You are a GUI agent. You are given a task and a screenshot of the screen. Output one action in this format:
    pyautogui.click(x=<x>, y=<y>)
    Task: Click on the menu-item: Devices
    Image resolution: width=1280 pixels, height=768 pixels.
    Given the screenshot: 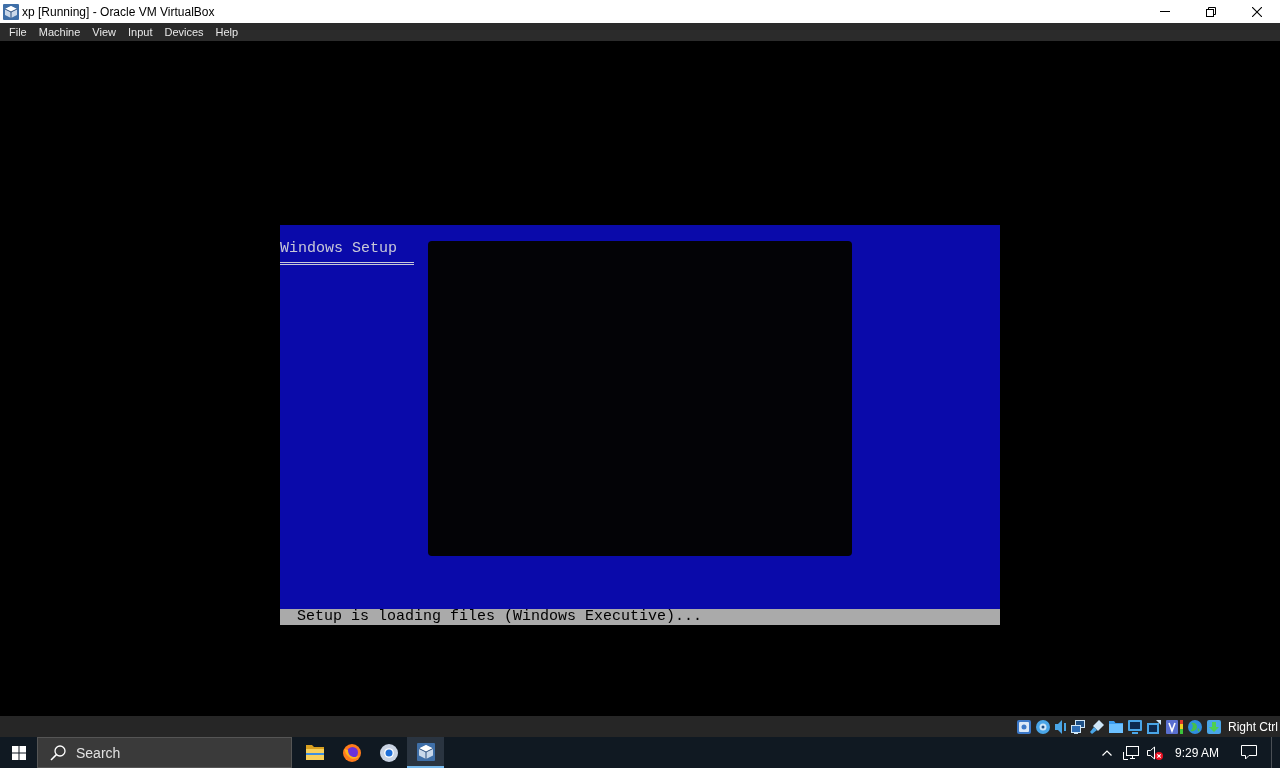 What is the action you would take?
    pyautogui.click(x=184, y=32)
    